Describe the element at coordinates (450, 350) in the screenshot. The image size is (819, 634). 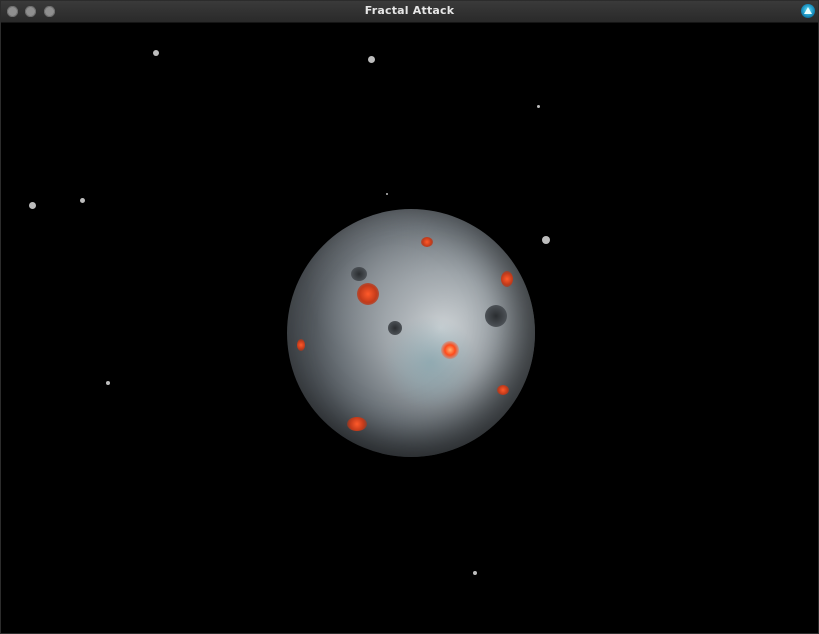
I see `lava-glow` at that location.